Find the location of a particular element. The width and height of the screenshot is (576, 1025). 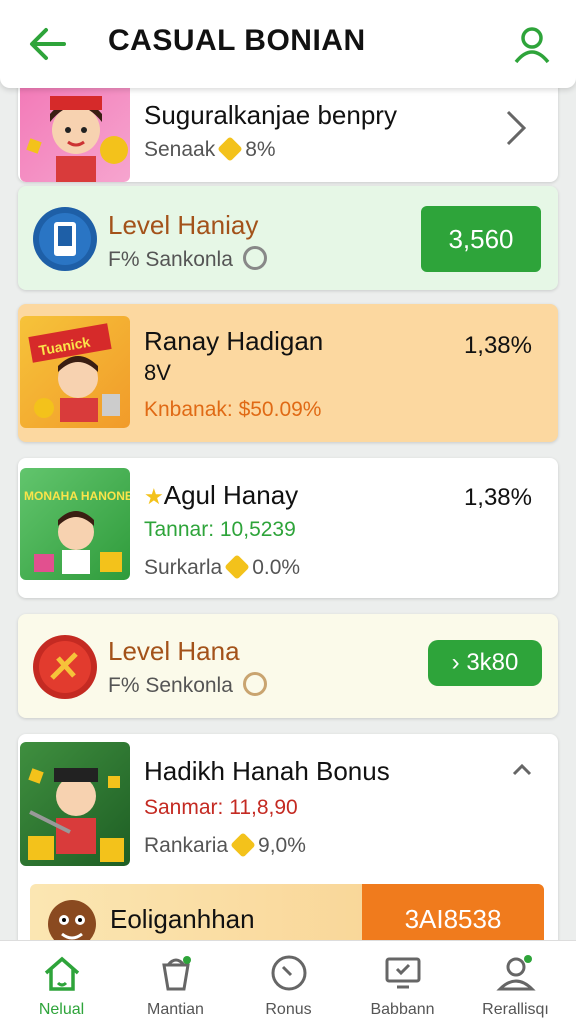

sub-label: Rankaria is located at coordinates (186, 845).